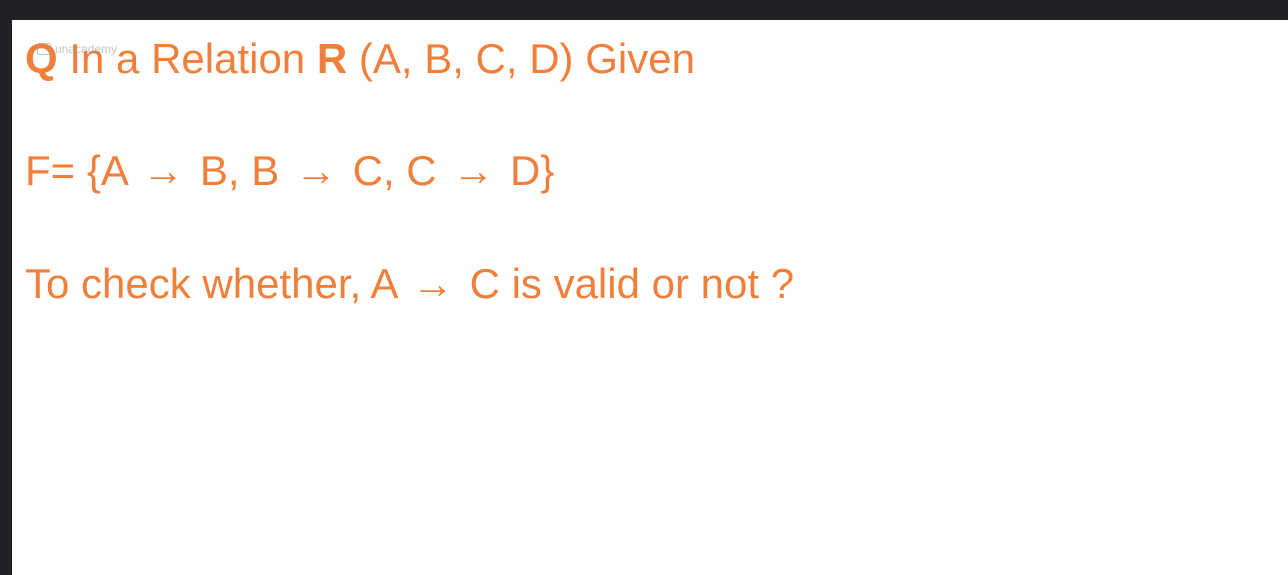 The height and width of the screenshot is (575, 1288). Describe the element at coordinates (6, 297) in the screenshot. I see `left-black-bar` at that location.